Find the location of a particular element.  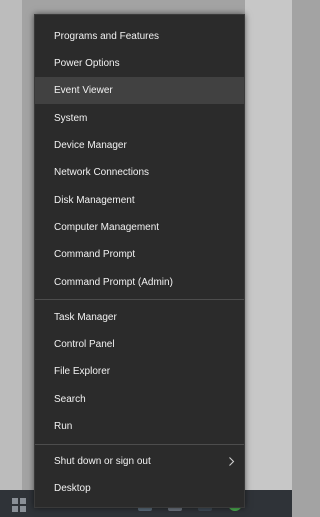

menu-item-search: Search is located at coordinates (139, 399).